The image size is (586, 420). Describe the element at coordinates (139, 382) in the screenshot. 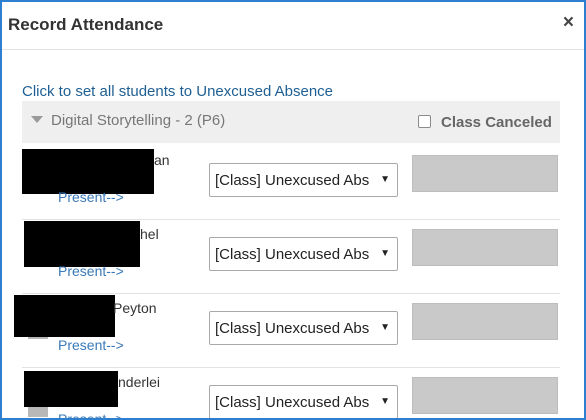

I see `student-name-fragment: nderlei` at that location.